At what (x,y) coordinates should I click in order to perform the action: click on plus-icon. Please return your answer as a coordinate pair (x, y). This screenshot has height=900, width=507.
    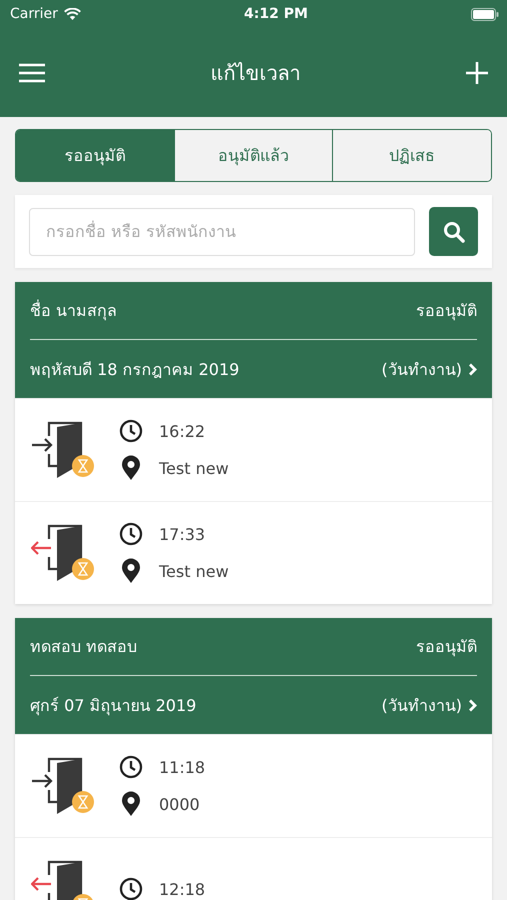
    Looking at the image, I should click on (477, 72).